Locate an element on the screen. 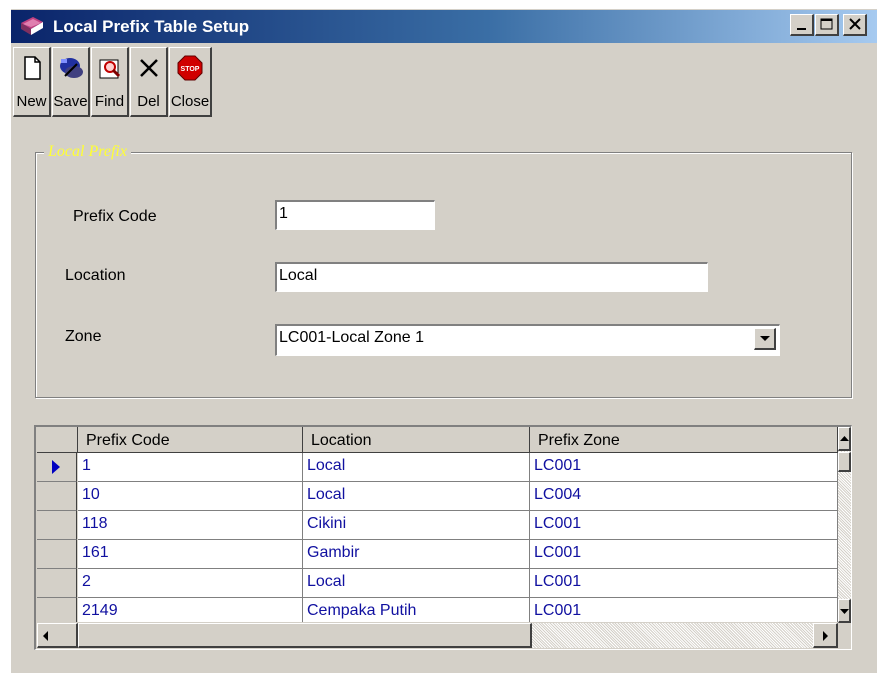  book-icon is located at coordinates (32, 26).